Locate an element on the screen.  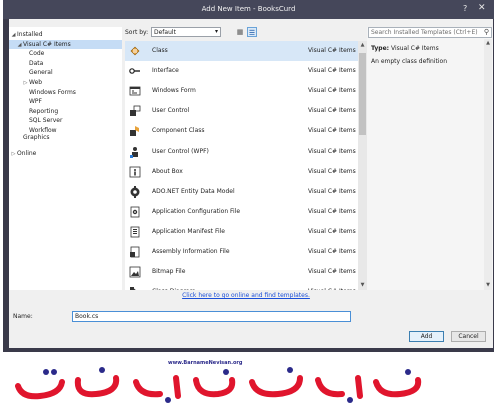
tree-item: Reporting is located at coordinates (65, 111).